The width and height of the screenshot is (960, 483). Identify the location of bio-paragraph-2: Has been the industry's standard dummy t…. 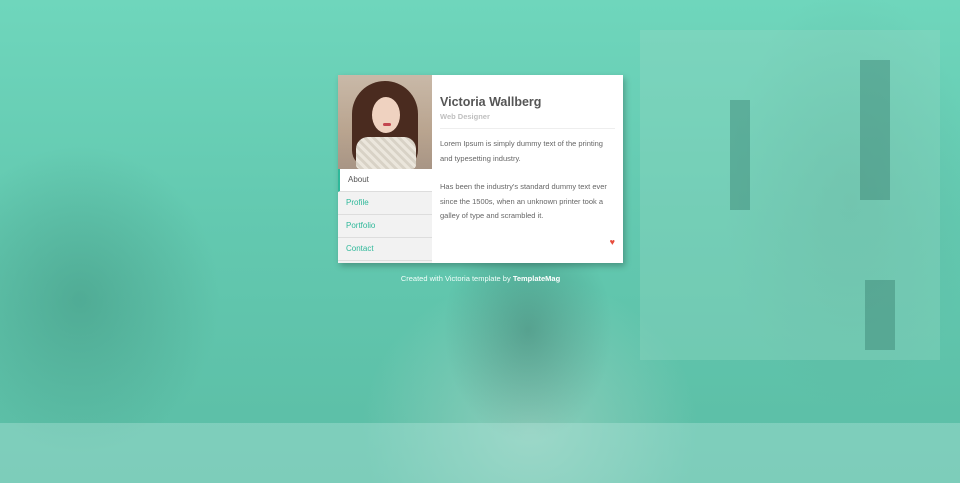
(523, 201).